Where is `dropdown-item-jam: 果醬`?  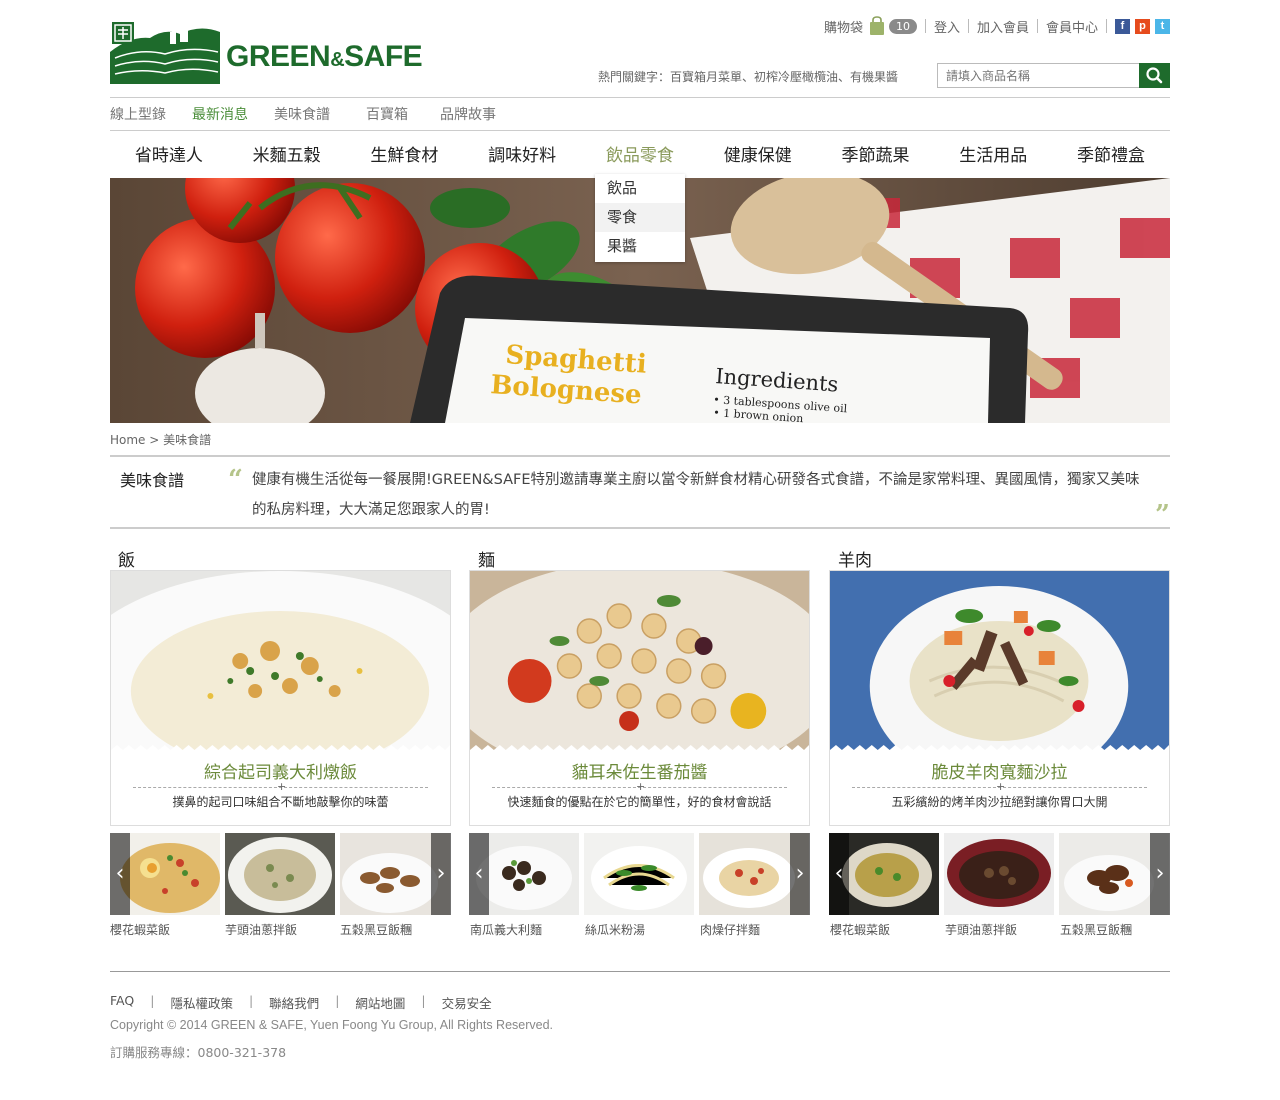
dropdown-item-jam: 果醬 is located at coordinates (640, 246).